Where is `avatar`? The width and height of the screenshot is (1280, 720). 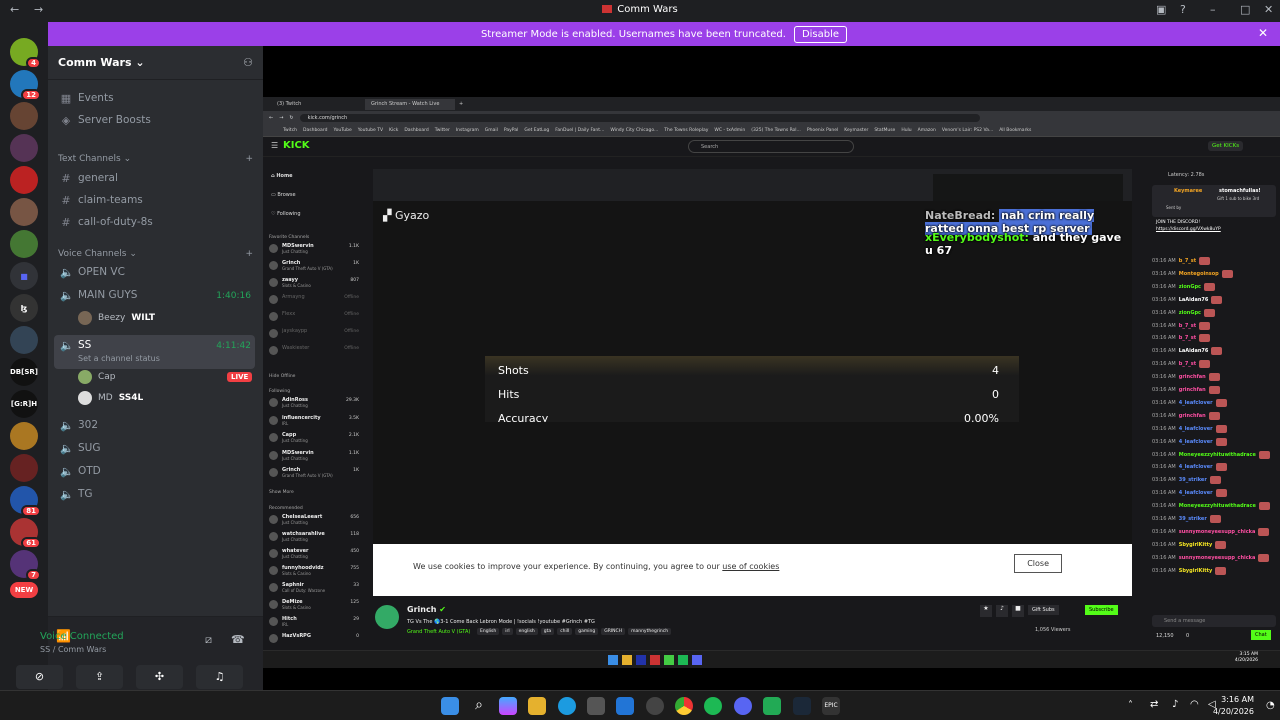
avatar is located at coordinates (387, 617).